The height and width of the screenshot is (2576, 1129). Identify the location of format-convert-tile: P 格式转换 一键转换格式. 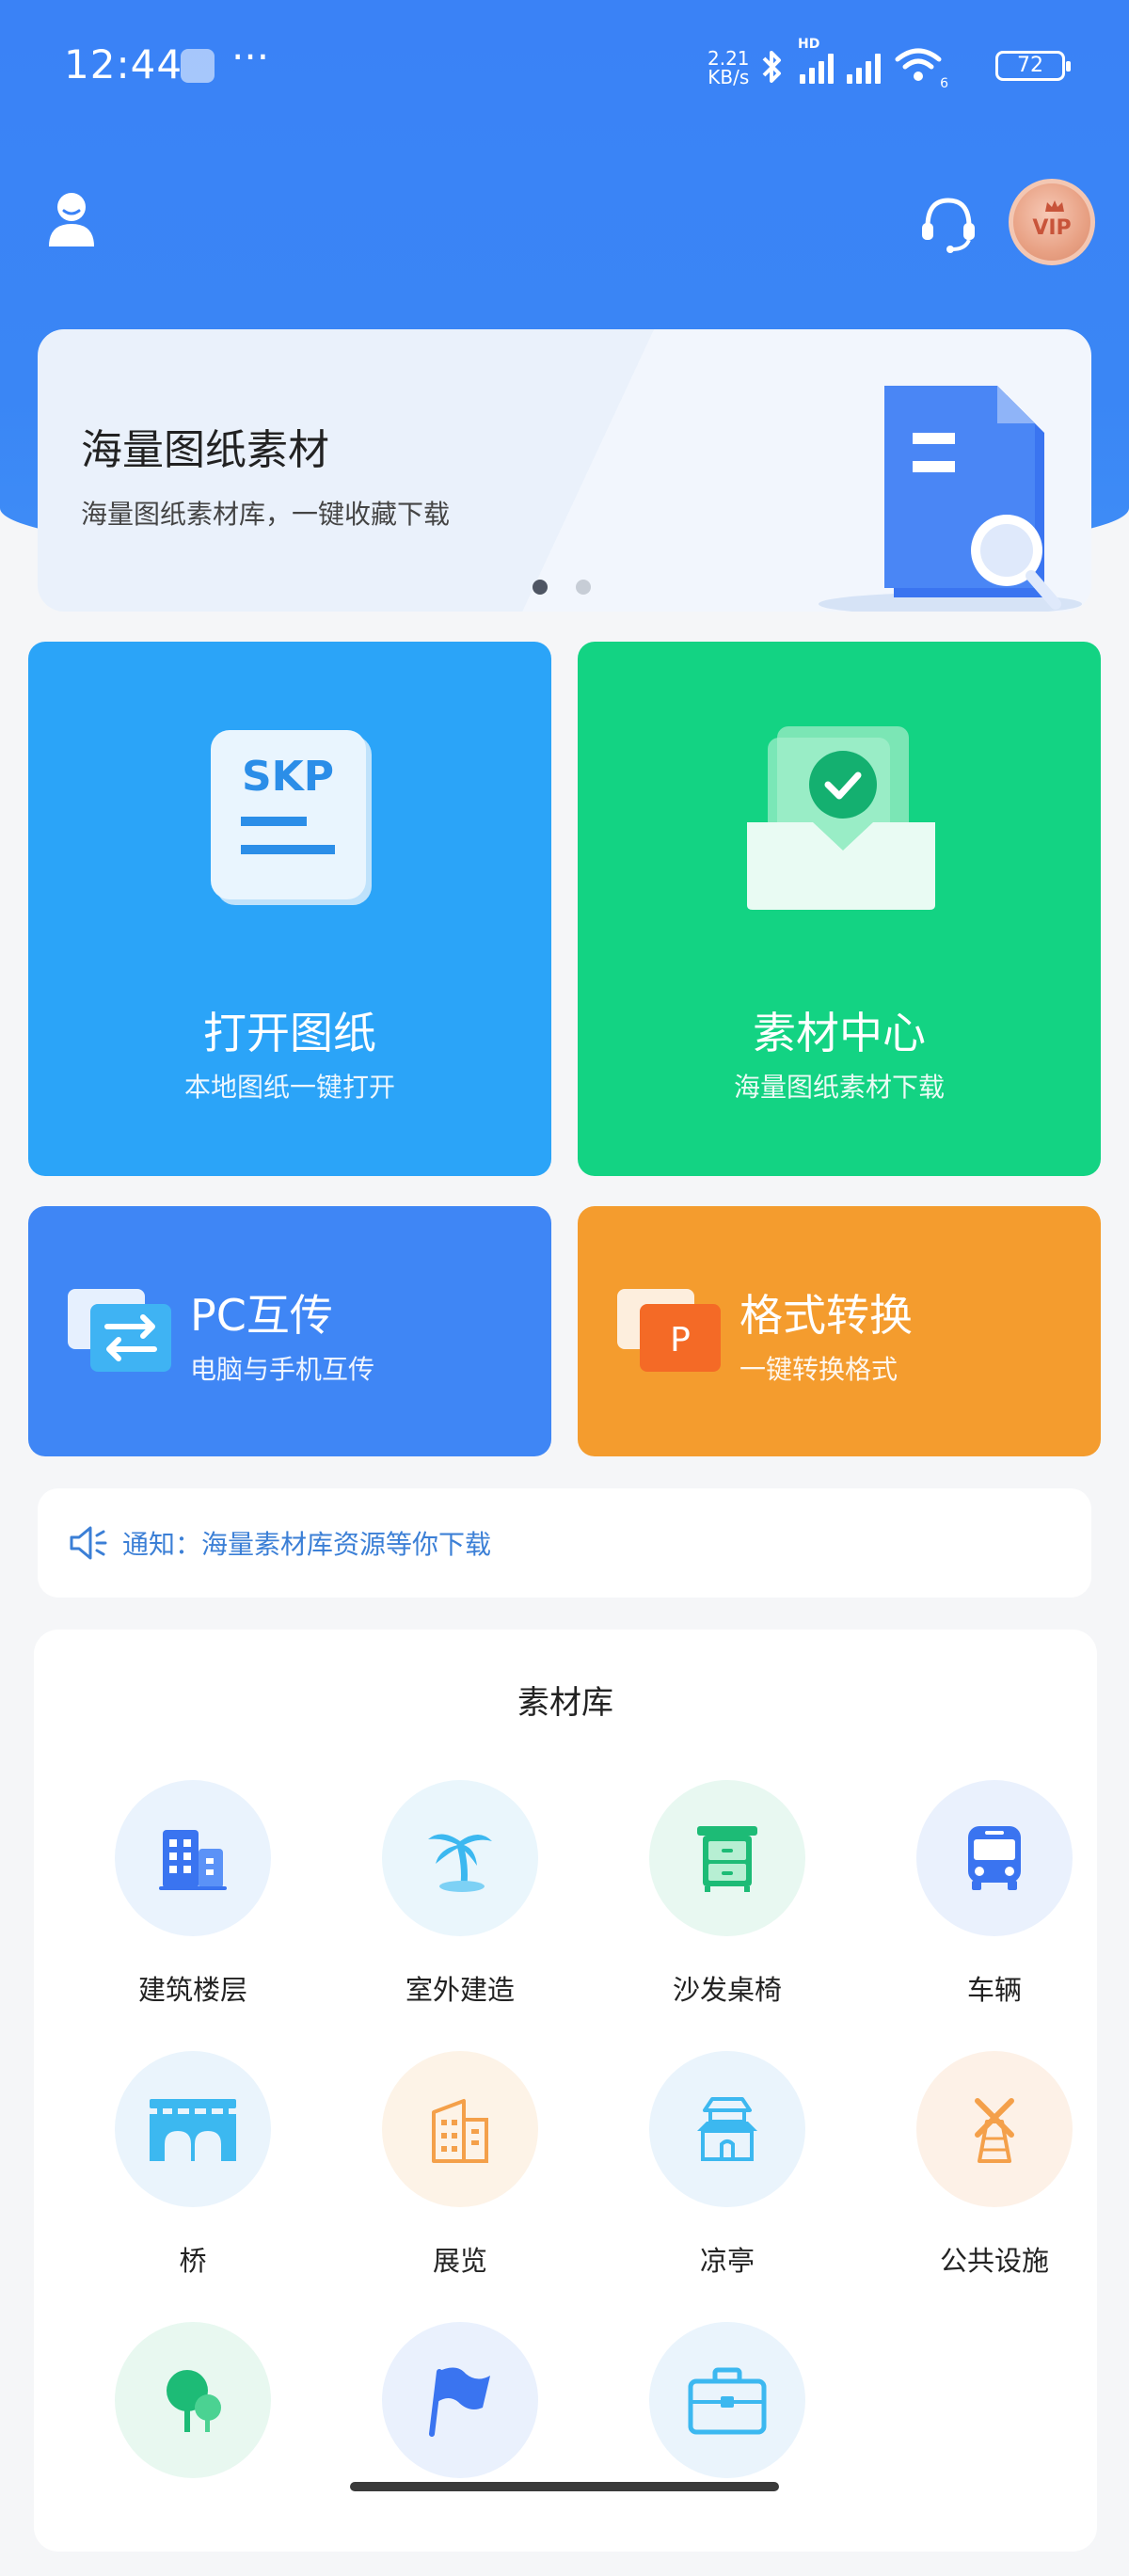
(839, 1331).